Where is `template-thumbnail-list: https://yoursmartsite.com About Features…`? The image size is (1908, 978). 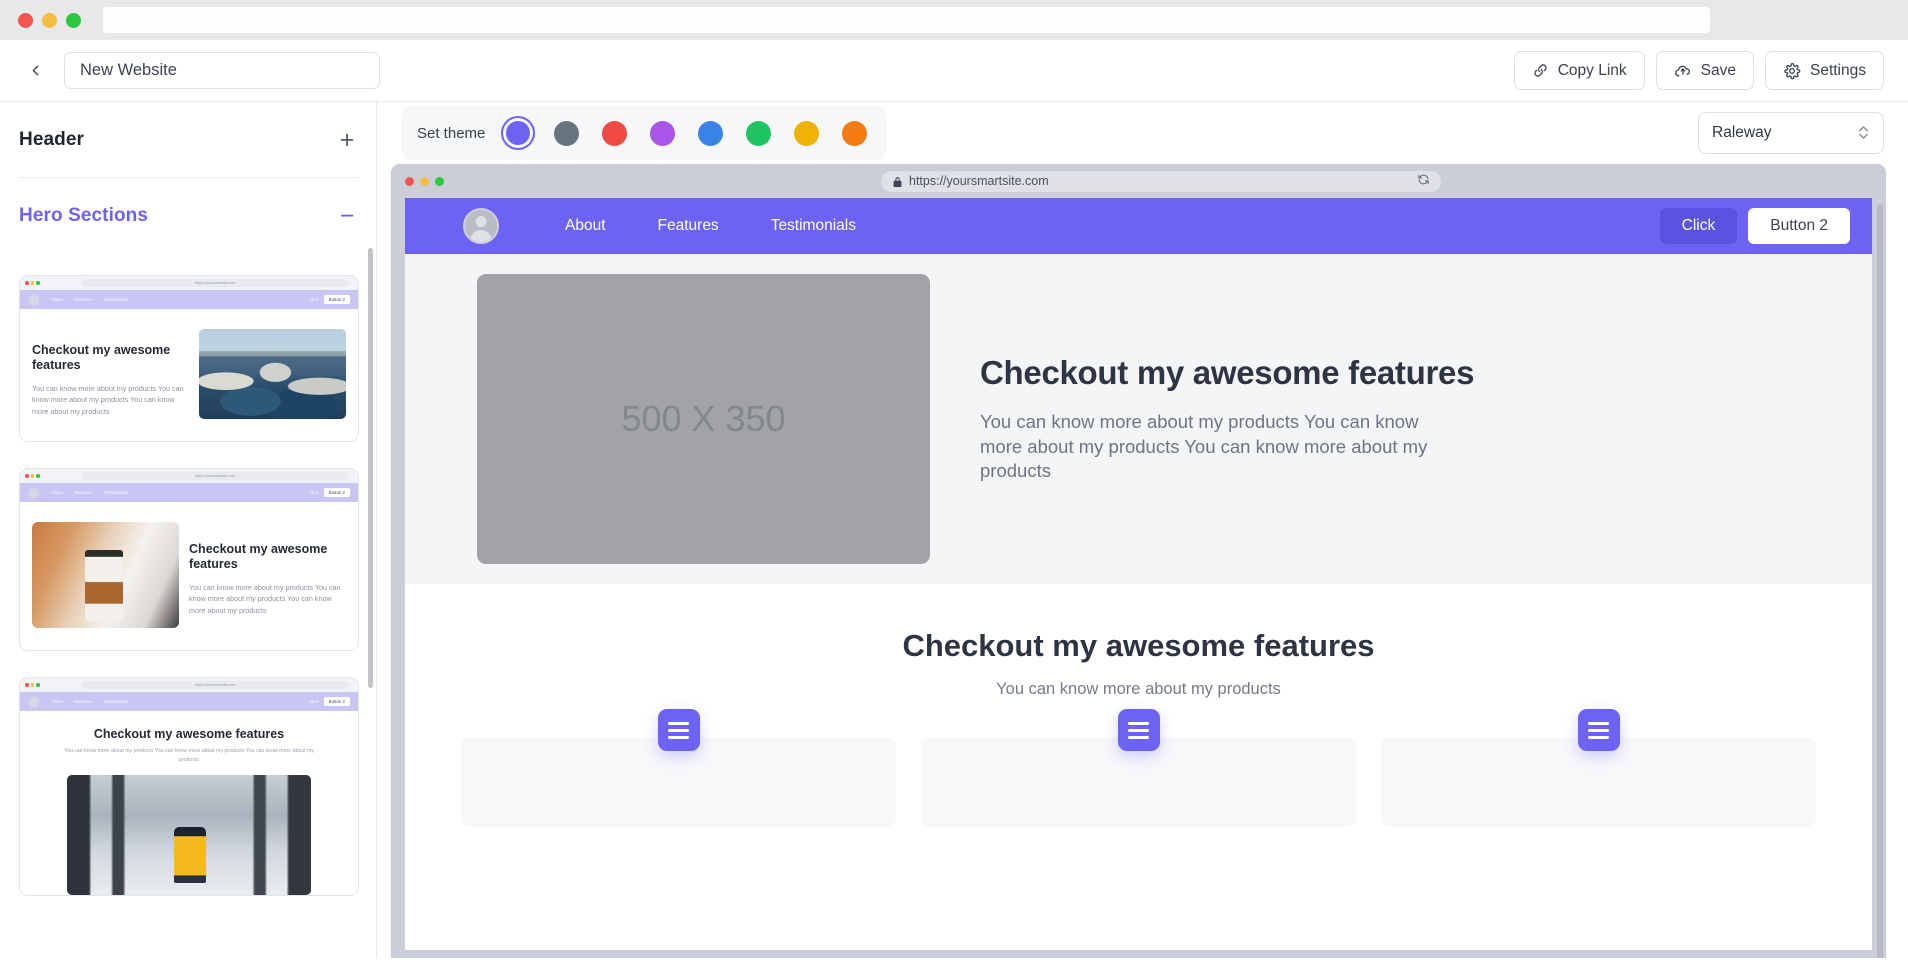
template-thumbnail-list: https://yoursmartsite.com About Features… is located at coordinates (189, 574).